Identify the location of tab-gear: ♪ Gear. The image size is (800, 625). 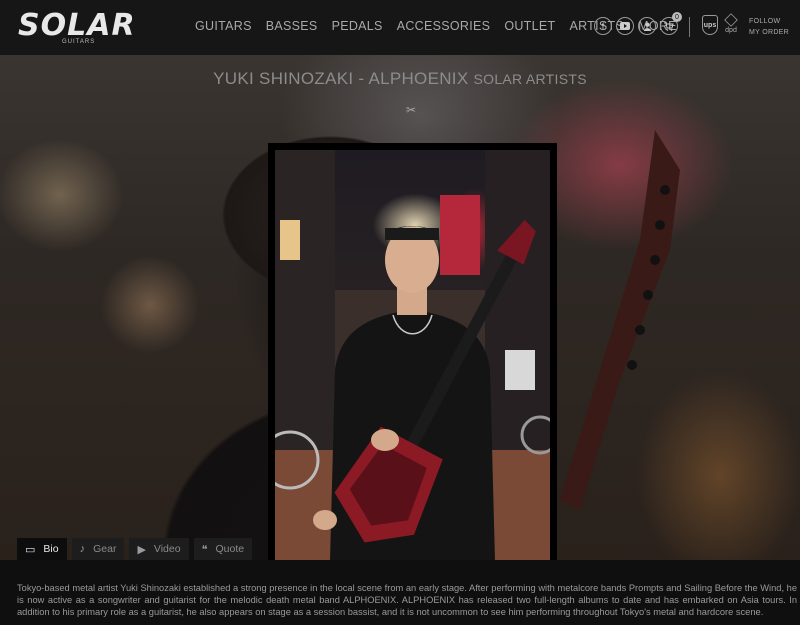
(98, 549).